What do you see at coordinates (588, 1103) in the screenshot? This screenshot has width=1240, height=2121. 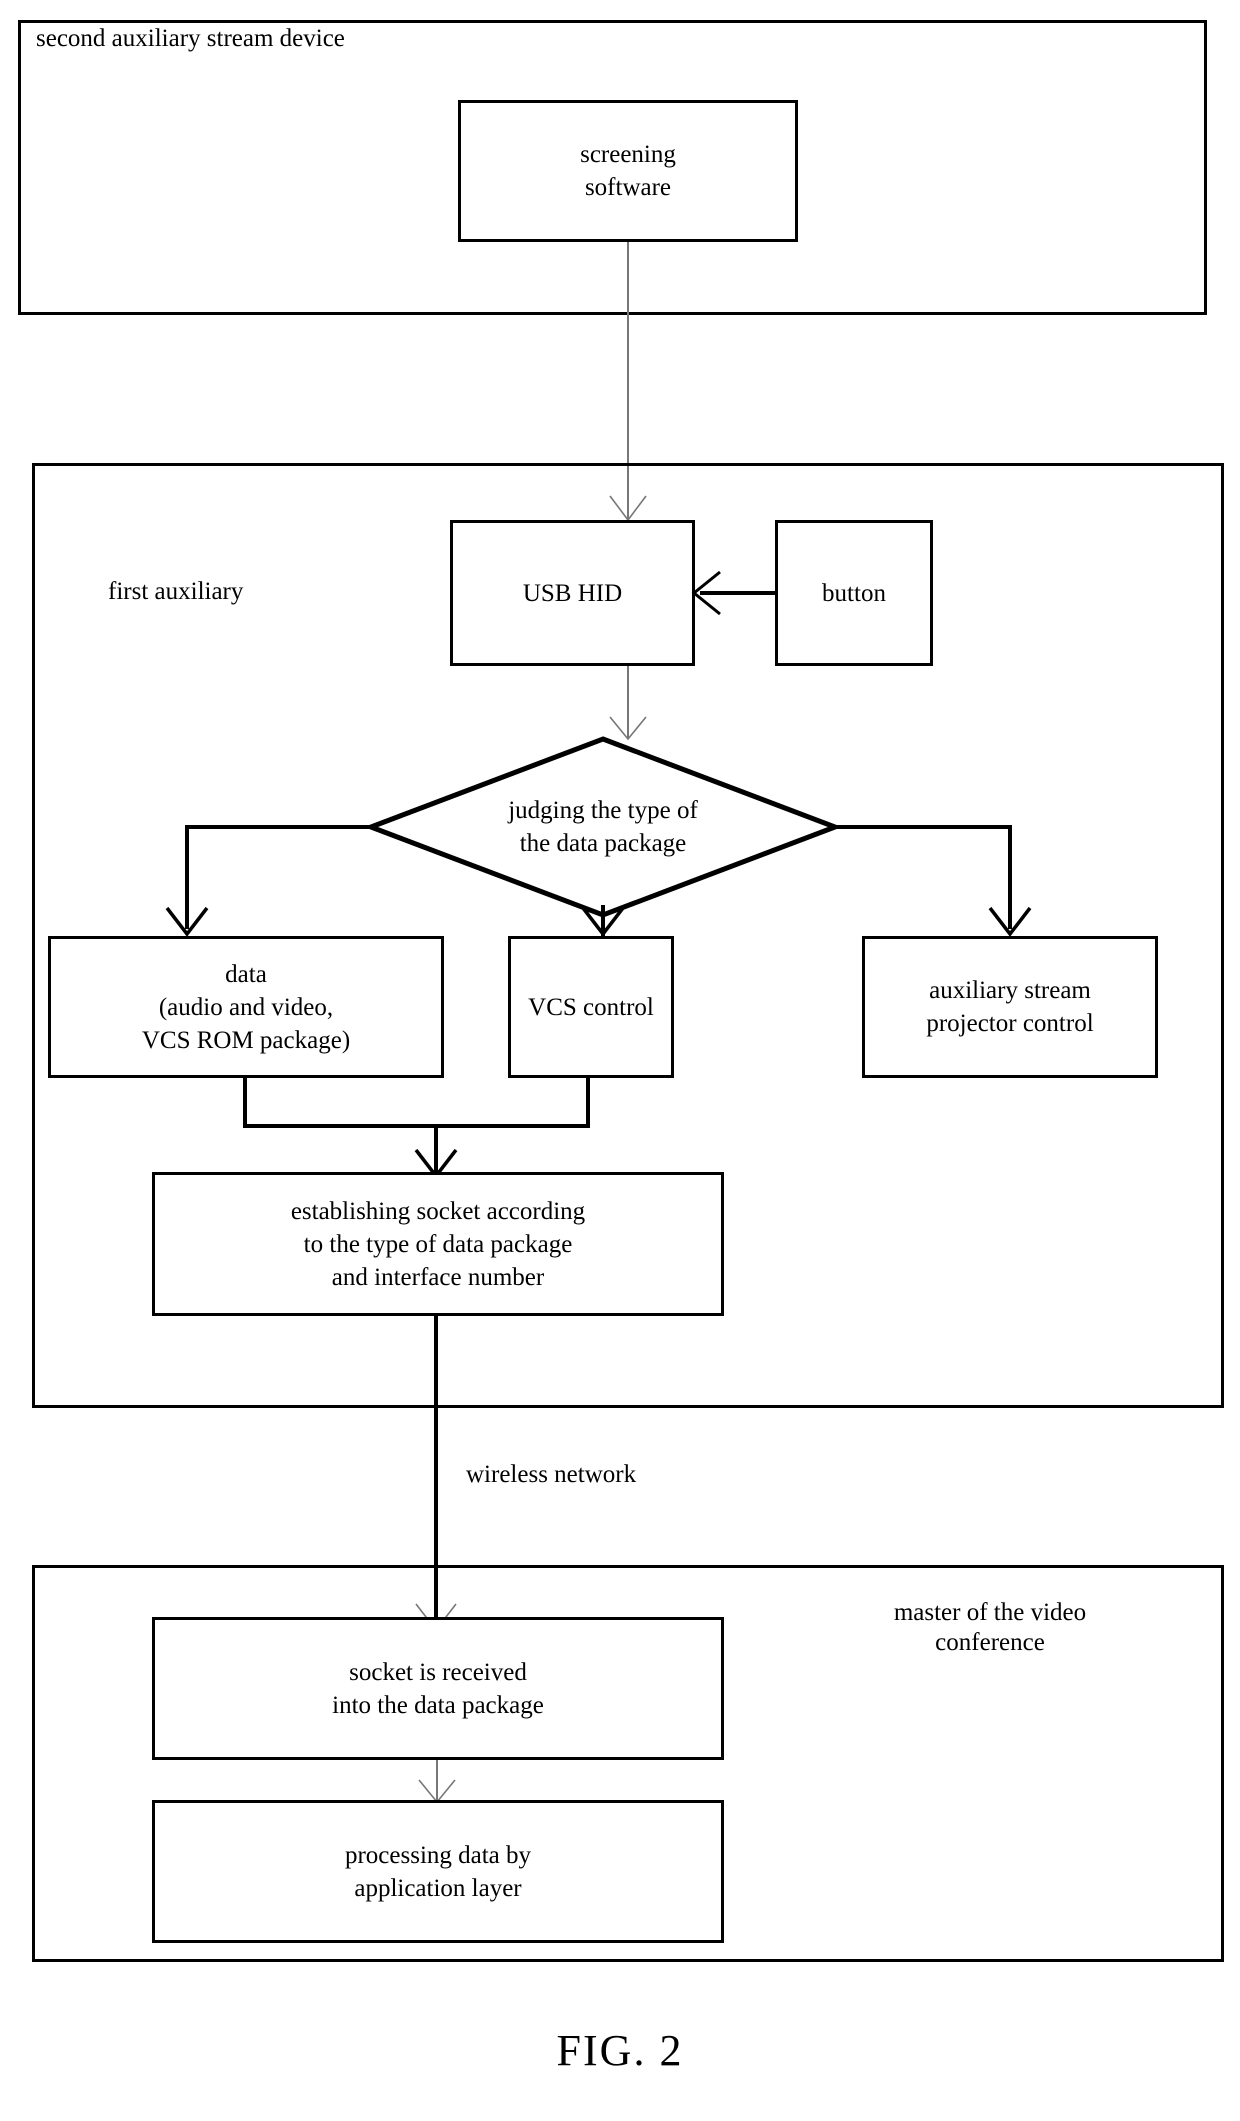 I see `connector-vcs-down` at bounding box center [588, 1103].